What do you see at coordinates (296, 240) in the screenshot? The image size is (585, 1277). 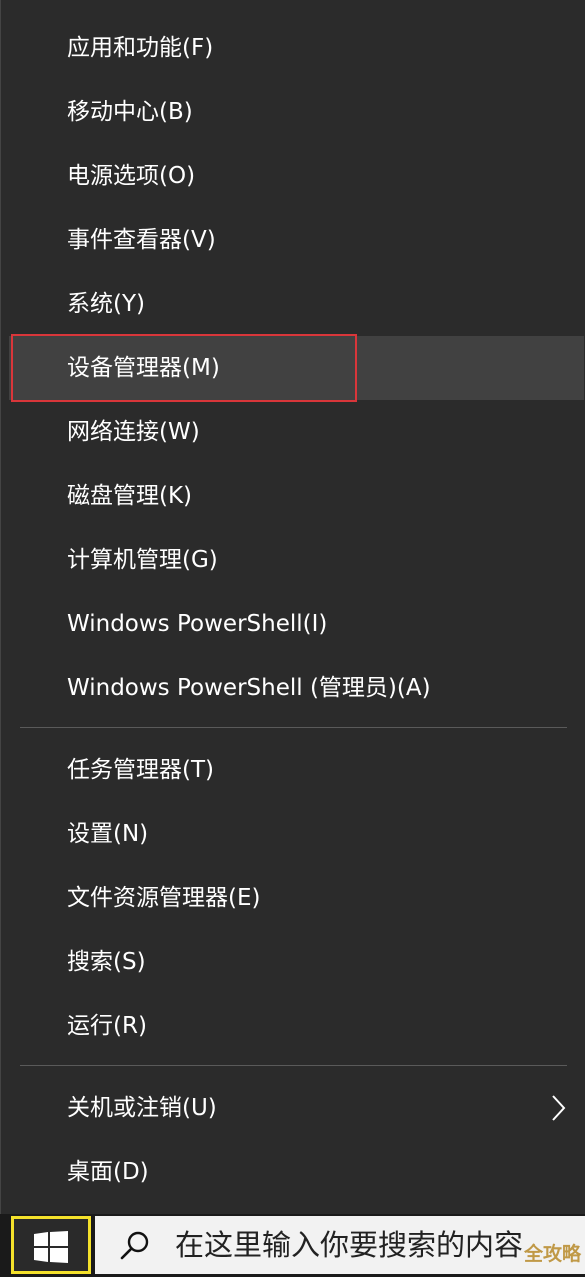 I see `menu-item-event-viewer: 事件查看器(V)` at bounding box center [296, 240].